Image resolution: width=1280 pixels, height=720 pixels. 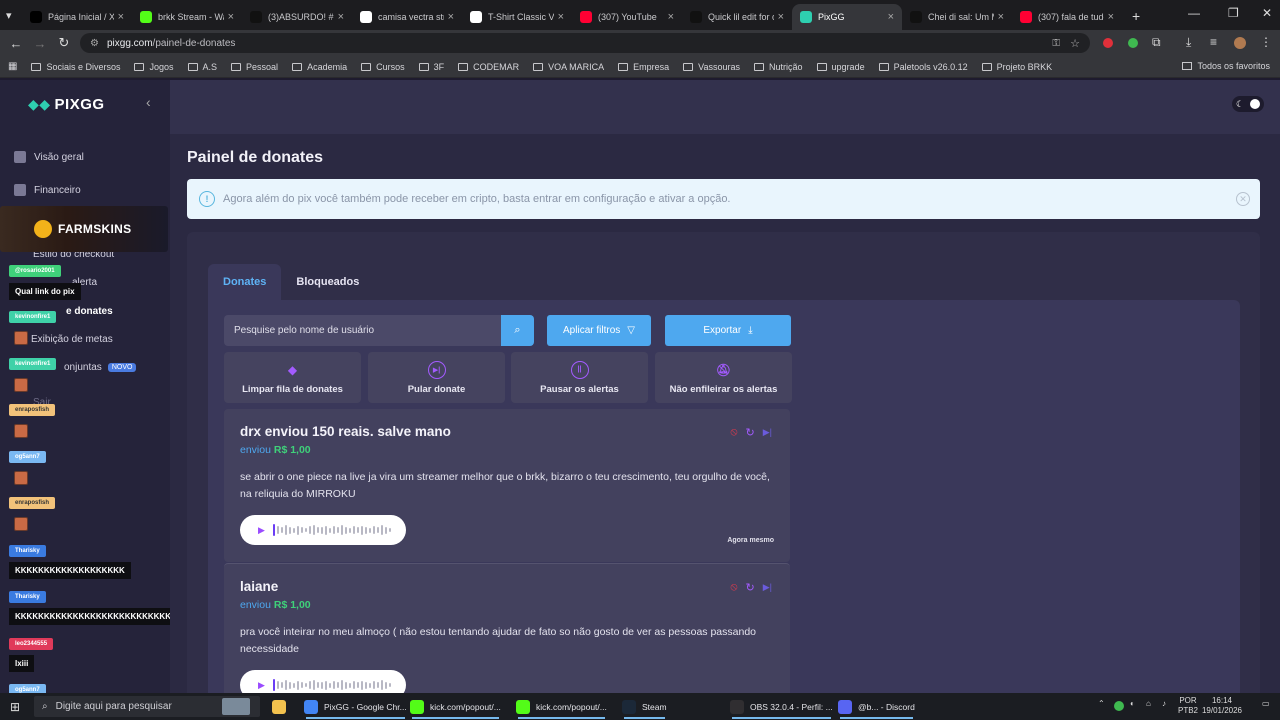 What do you see at coordinates (49, 157) in the screenshot?
I see `sidebar-item-visao-geral: Visão geral` at bounding box center [49, 157].